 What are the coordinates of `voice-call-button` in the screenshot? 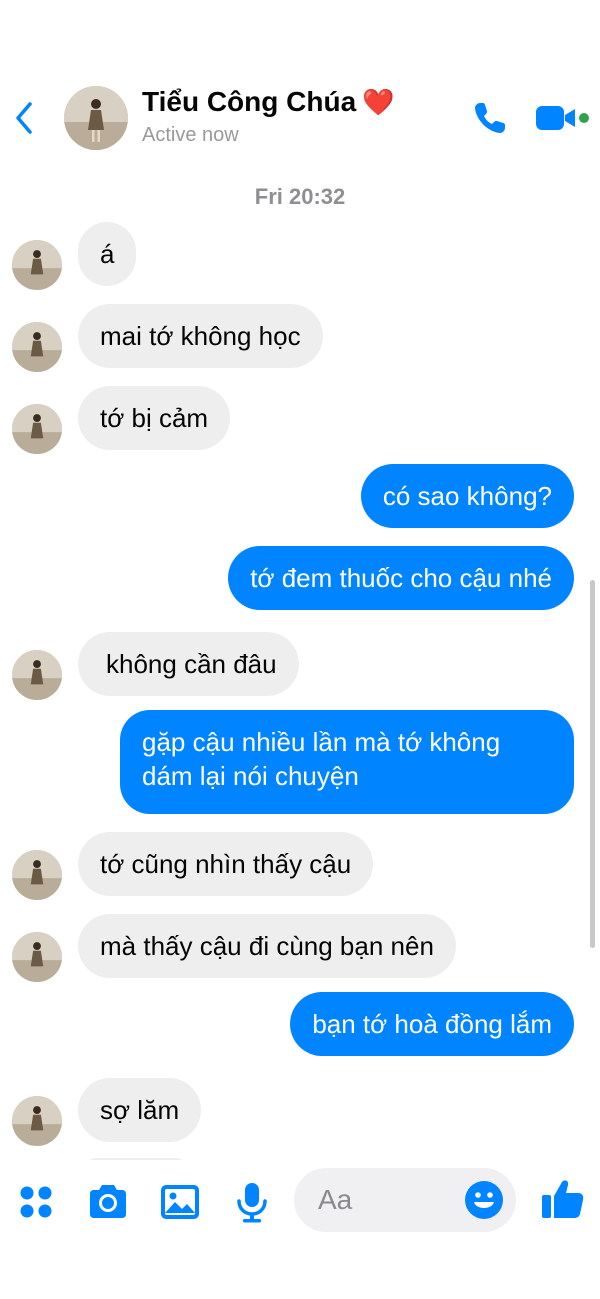 It's located at (490, 118).